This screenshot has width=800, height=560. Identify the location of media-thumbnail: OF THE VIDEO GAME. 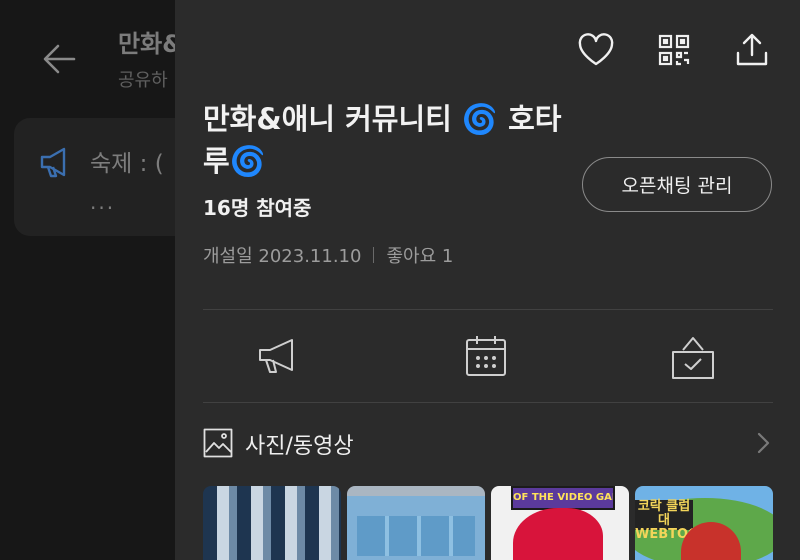
(560, 523).